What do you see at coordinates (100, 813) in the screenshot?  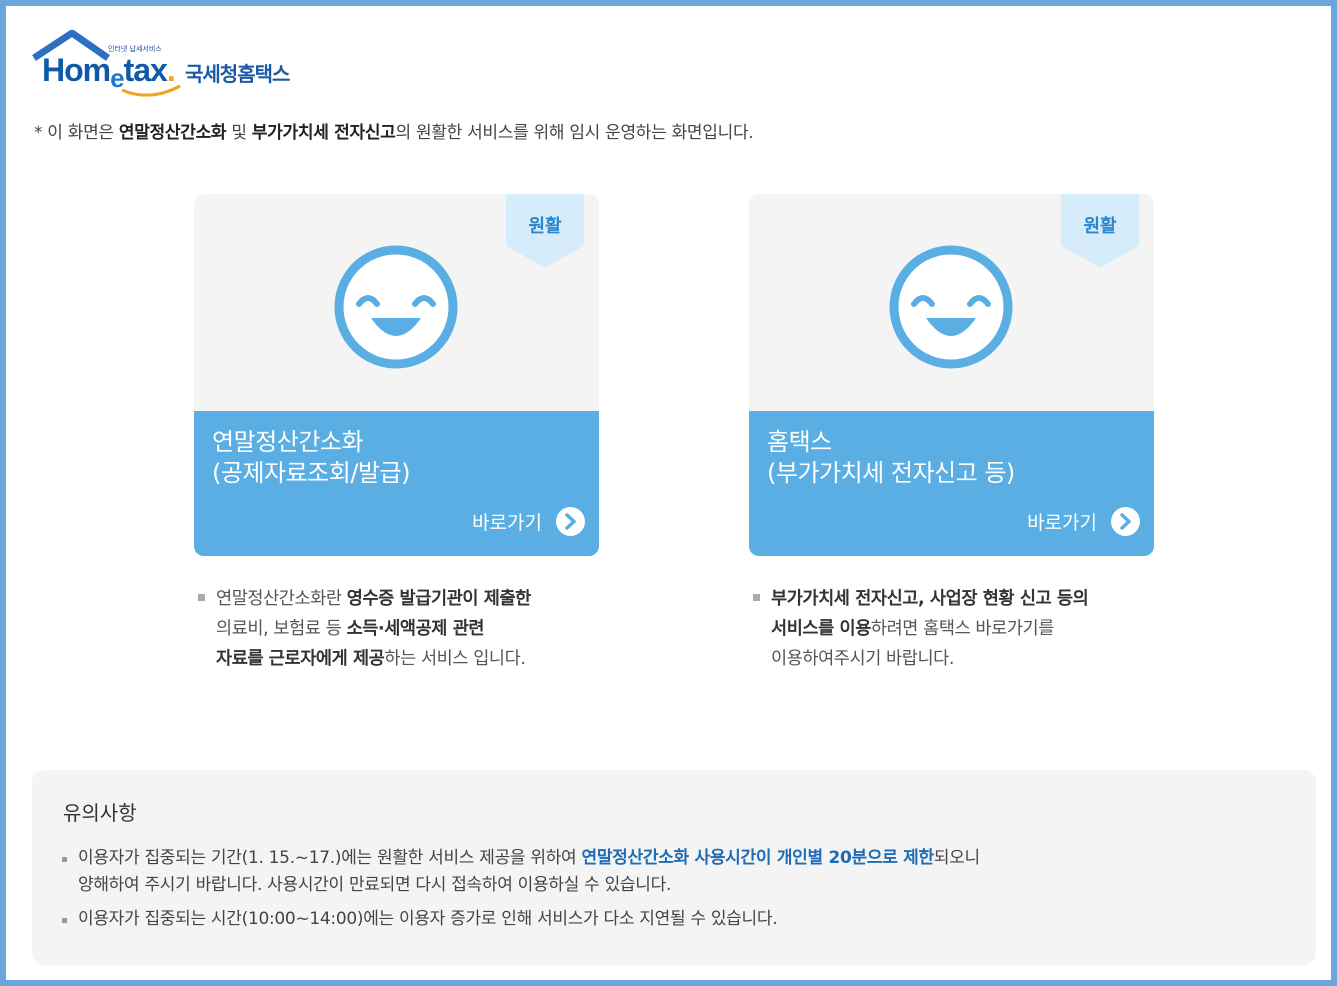 I see `caution-heading: 유의사항` at bounding box center [100, 813].